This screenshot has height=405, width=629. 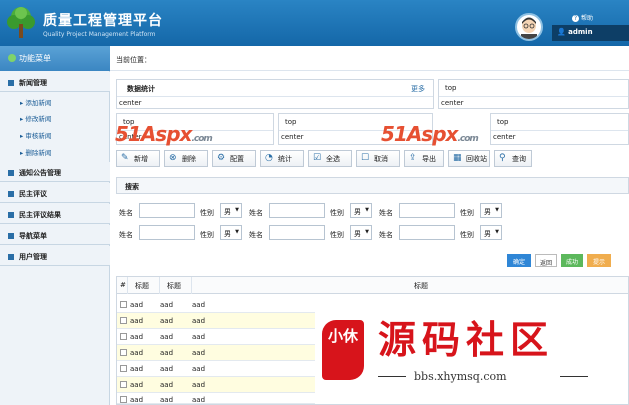 I want to click on column-header: #, so click(x=123, y=285).